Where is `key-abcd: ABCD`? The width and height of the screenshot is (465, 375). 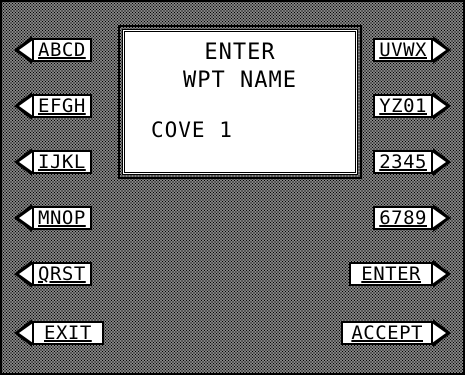
key-abcd: ABCD is located at coordinates (62, 50).